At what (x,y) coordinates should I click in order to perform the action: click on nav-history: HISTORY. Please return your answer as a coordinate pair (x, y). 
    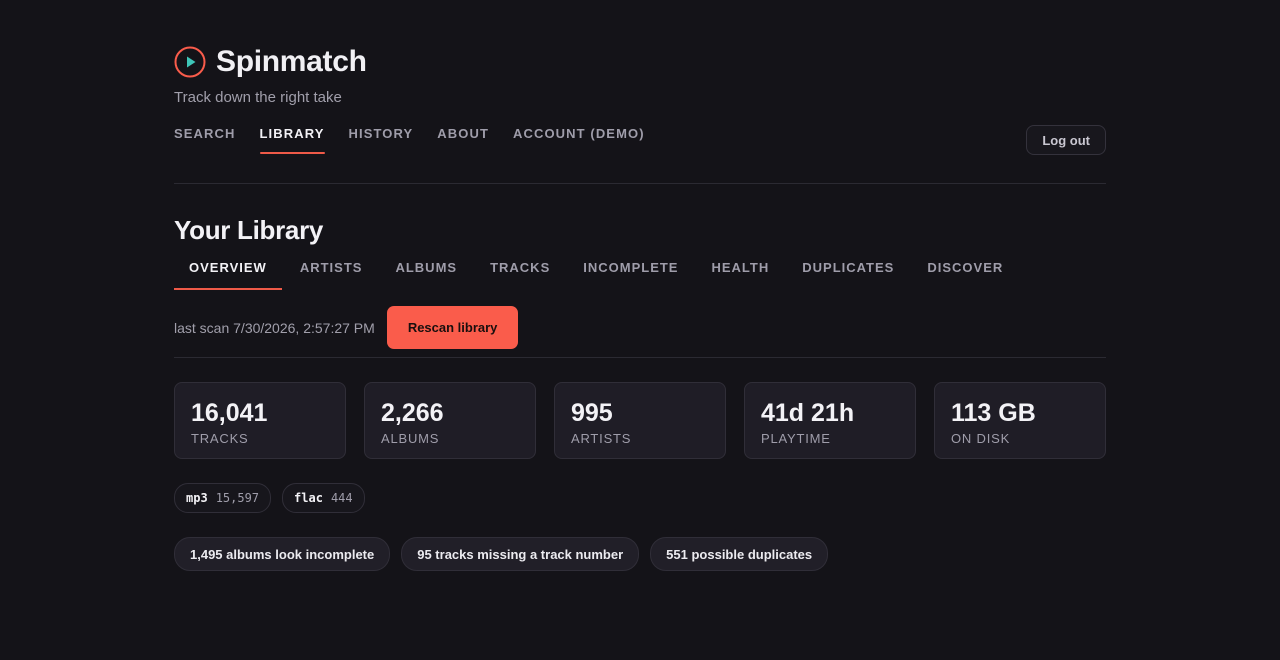
    Looking at the image, I should click on (381, 139).